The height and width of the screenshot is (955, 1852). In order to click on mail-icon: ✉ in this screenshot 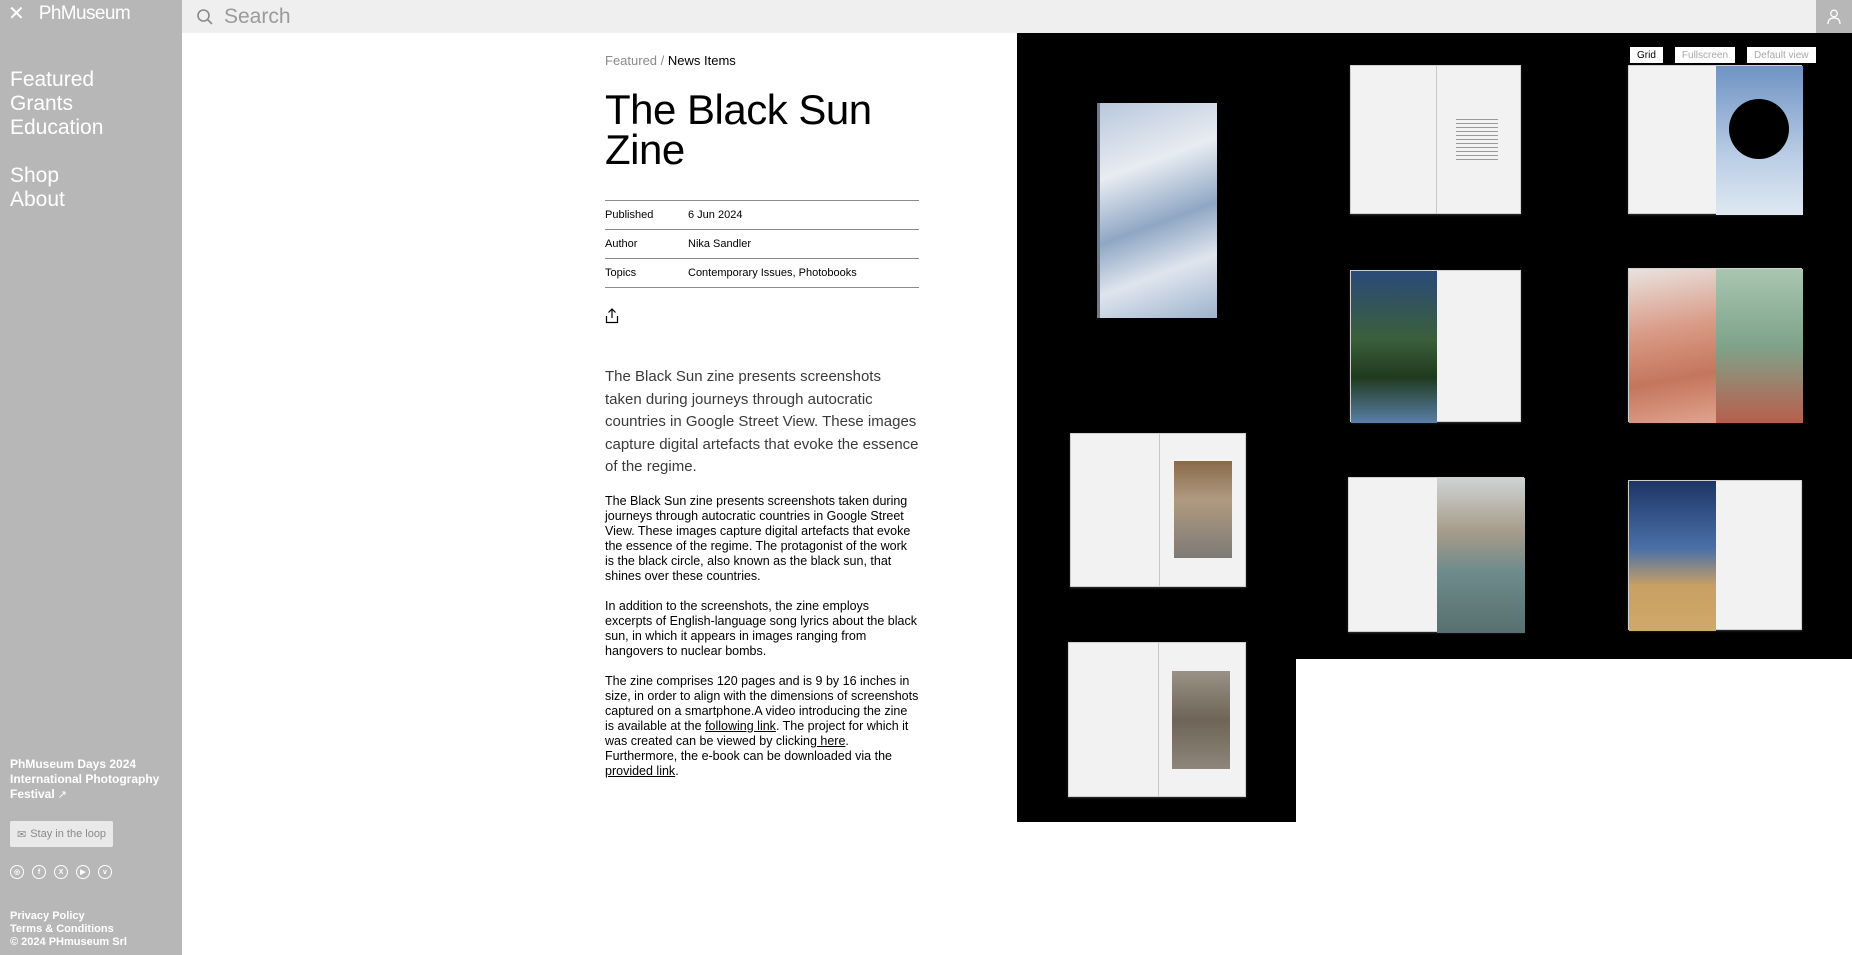, I will do `click(22, 834)`.